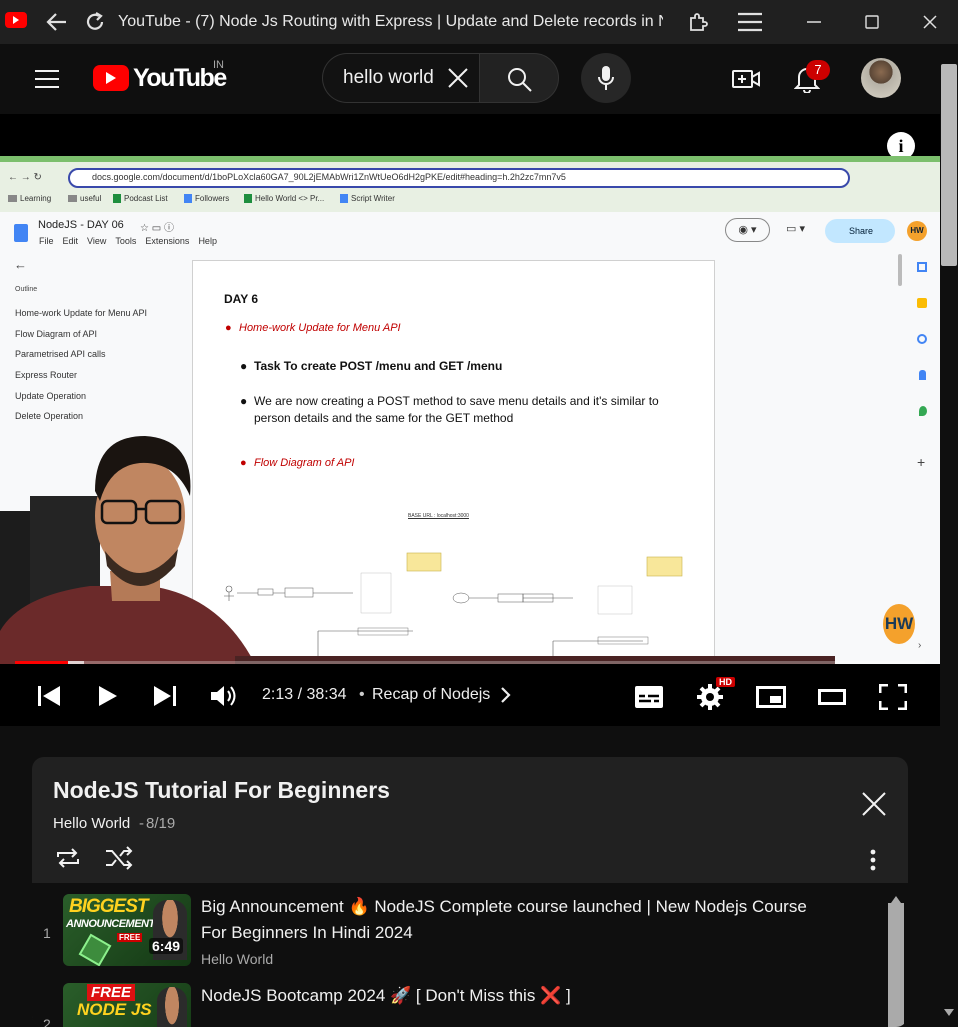 This screenshot has height=1027, width=958. Describe the element at coordinates (431, 695) in the screenshot. I see `chapter-title: Recap of Nodejs` at that location.